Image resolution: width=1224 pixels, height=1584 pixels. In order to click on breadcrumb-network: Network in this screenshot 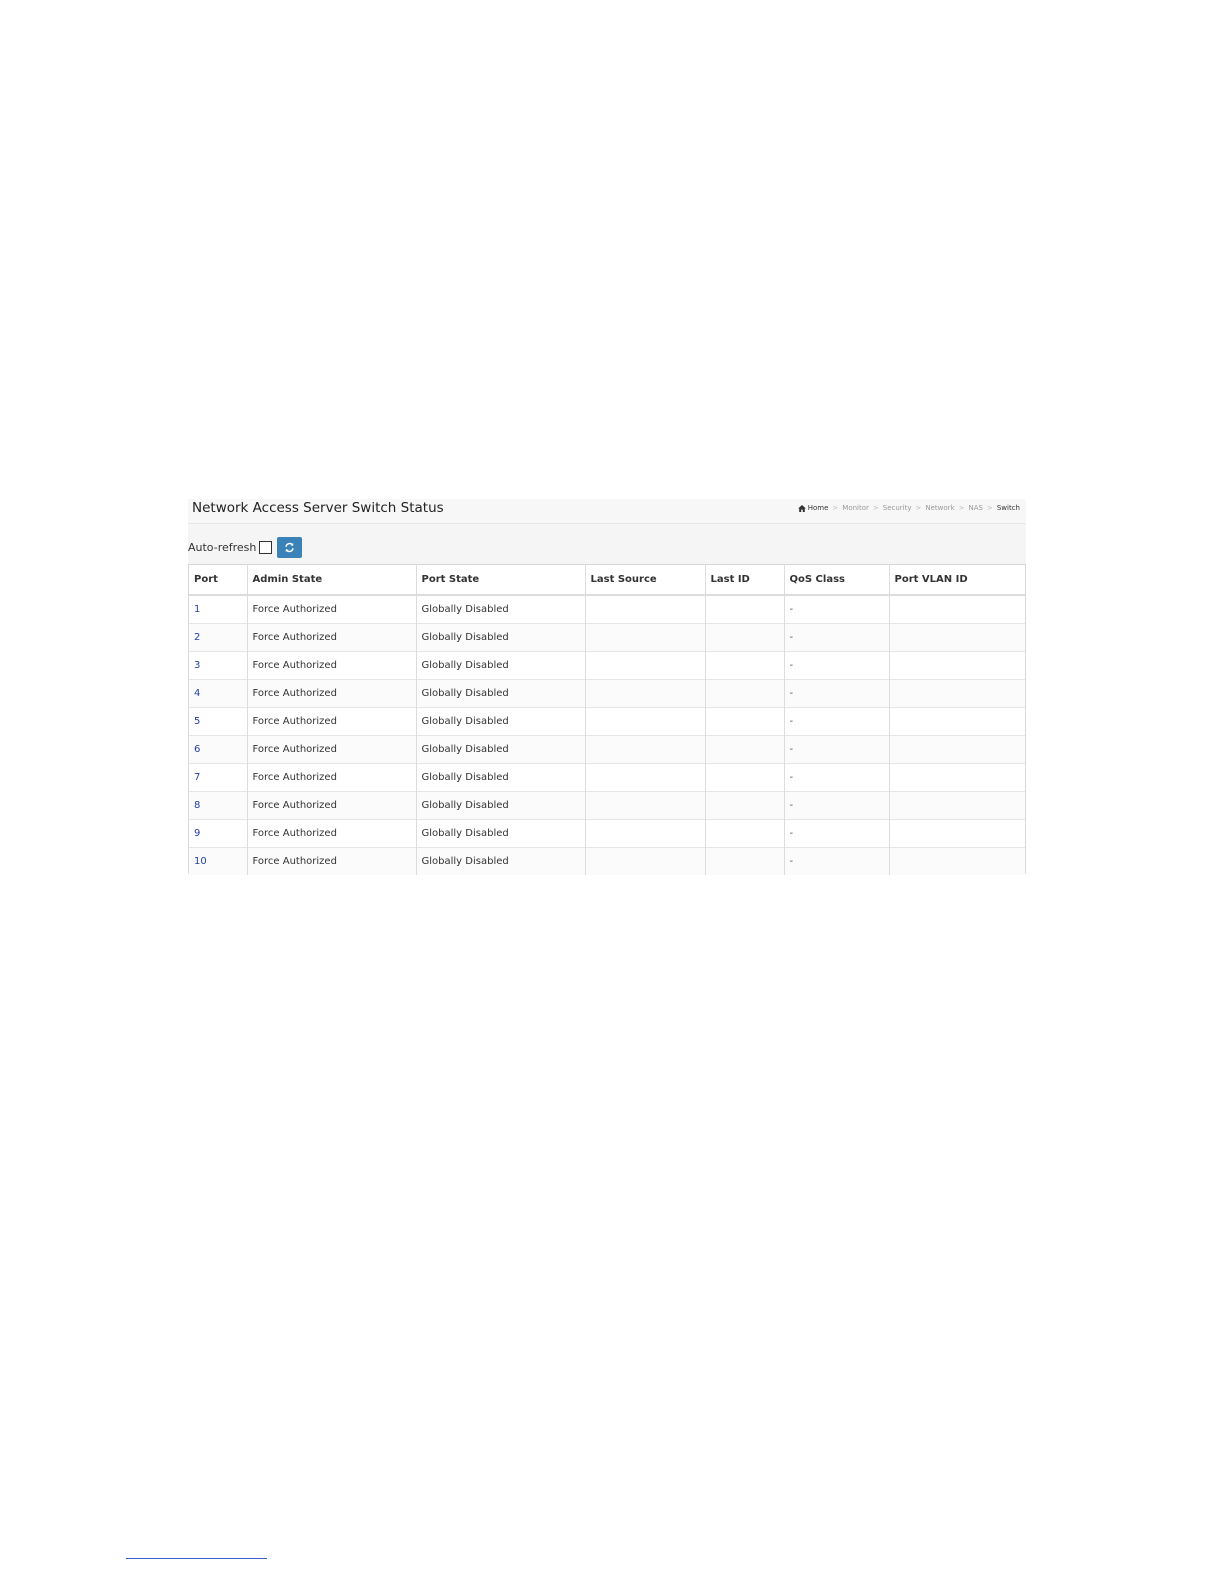, I will do `click(939, 508)`.